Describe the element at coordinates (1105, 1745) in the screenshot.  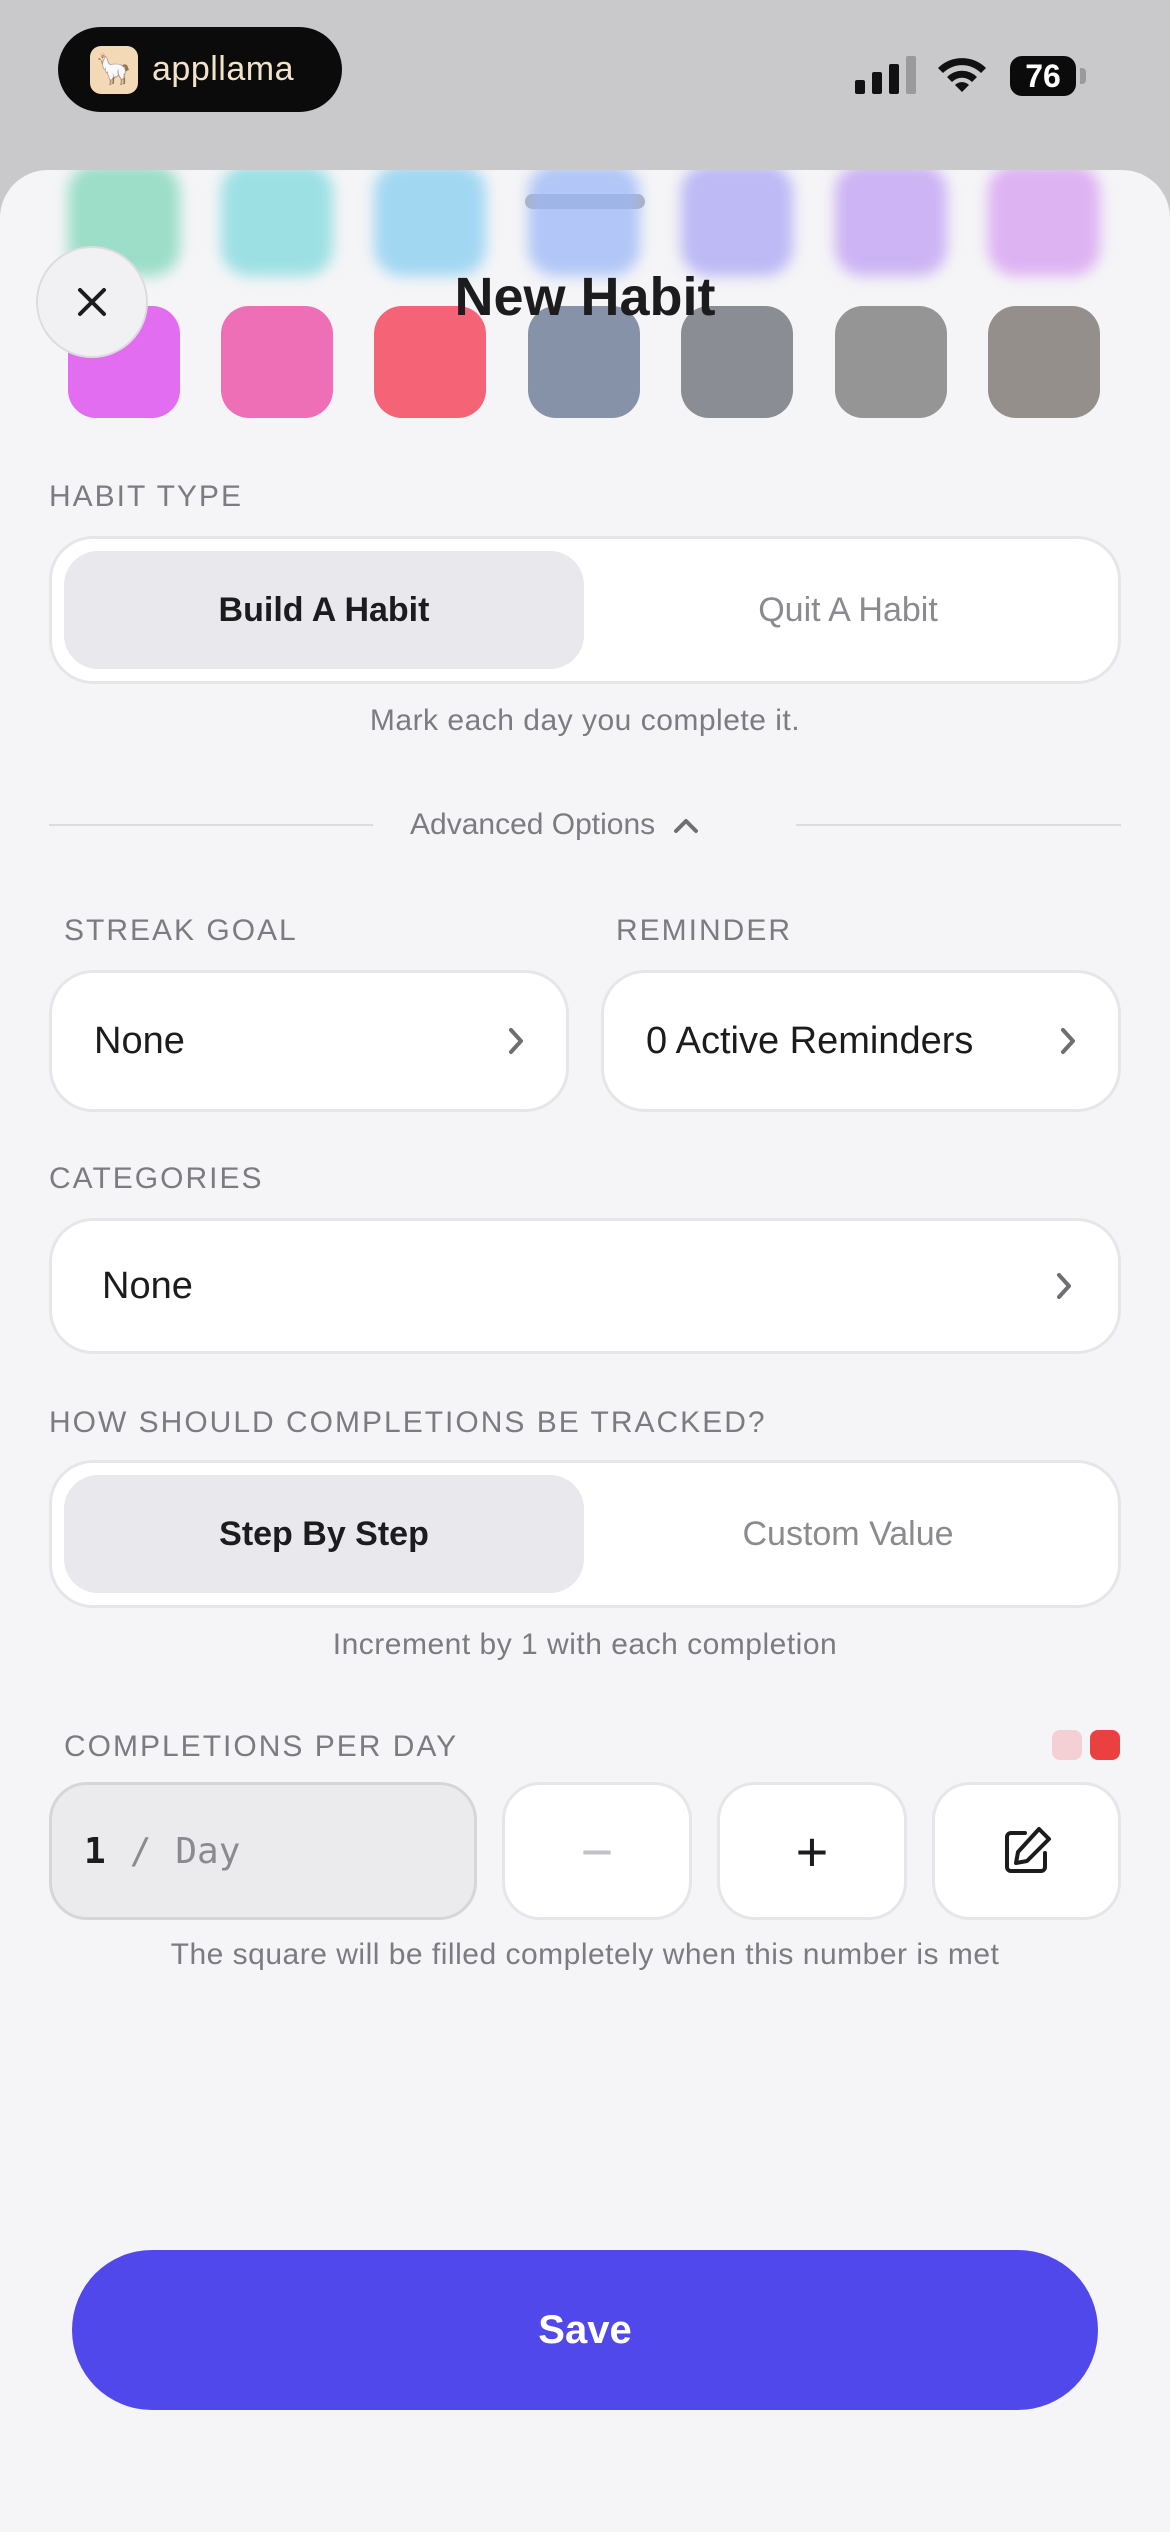
I see `completion-full-square` at that location.